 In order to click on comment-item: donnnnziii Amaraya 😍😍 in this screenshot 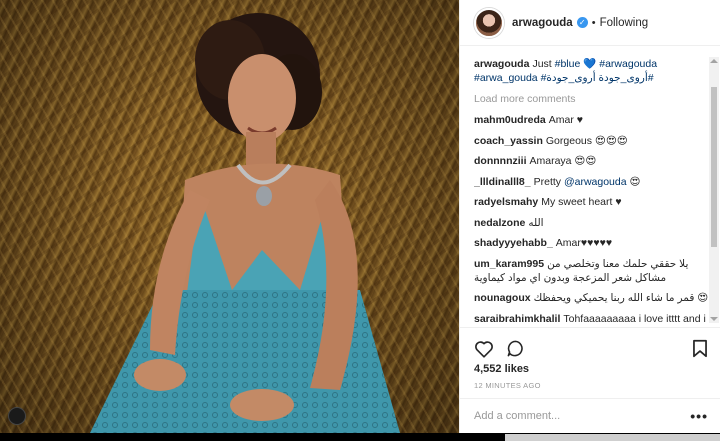, I will do `click(592, 161)`.